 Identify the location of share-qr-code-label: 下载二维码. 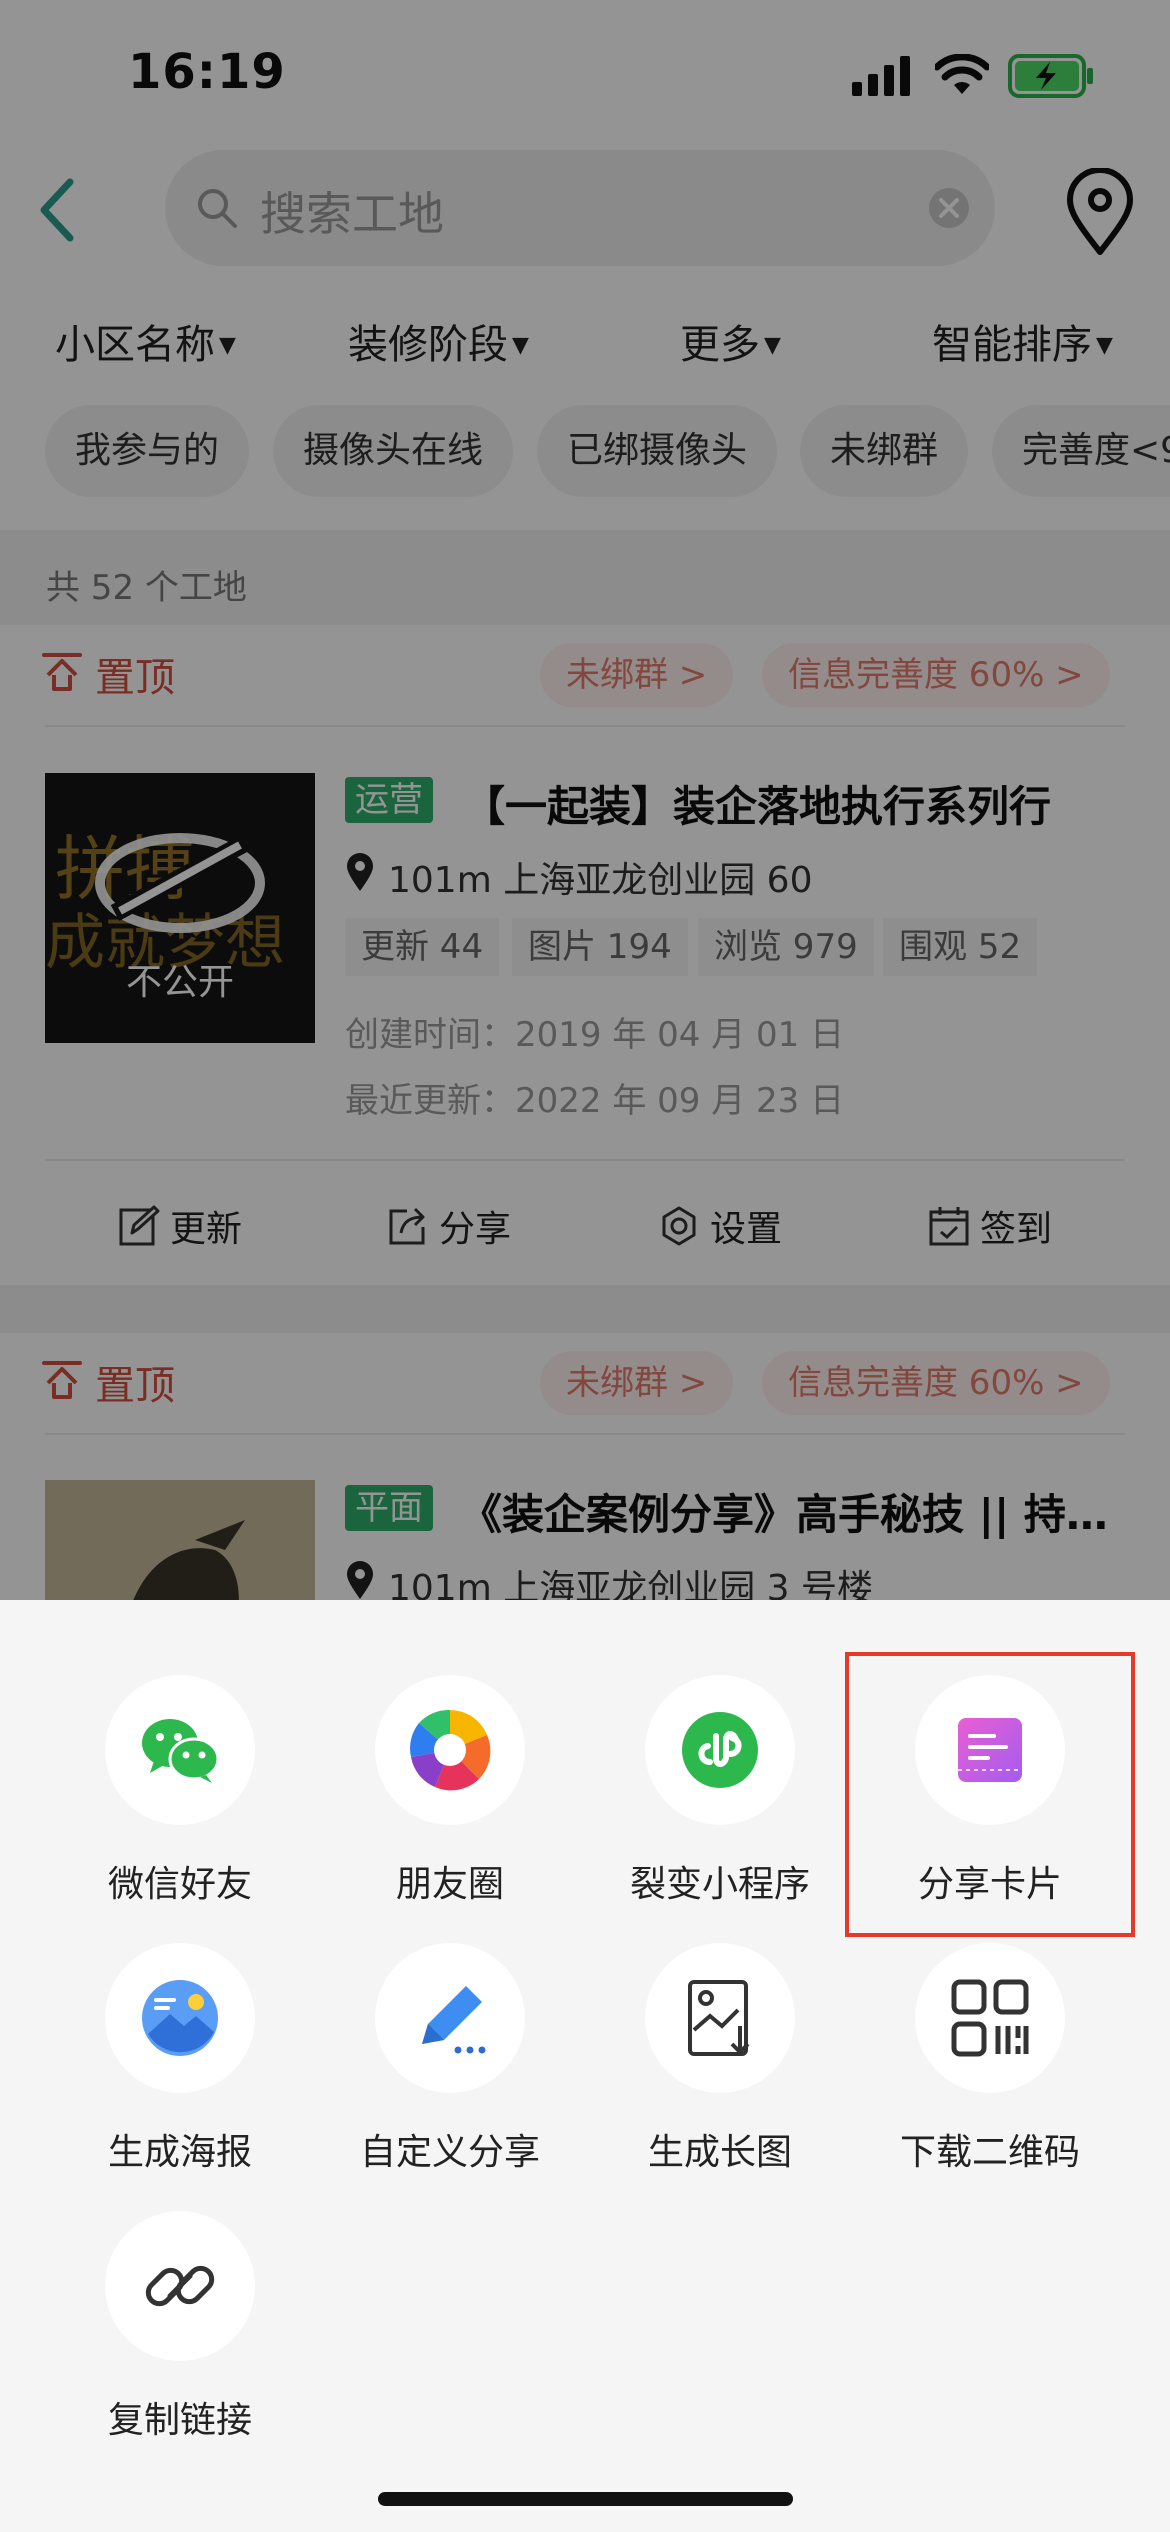
(989, 2152).